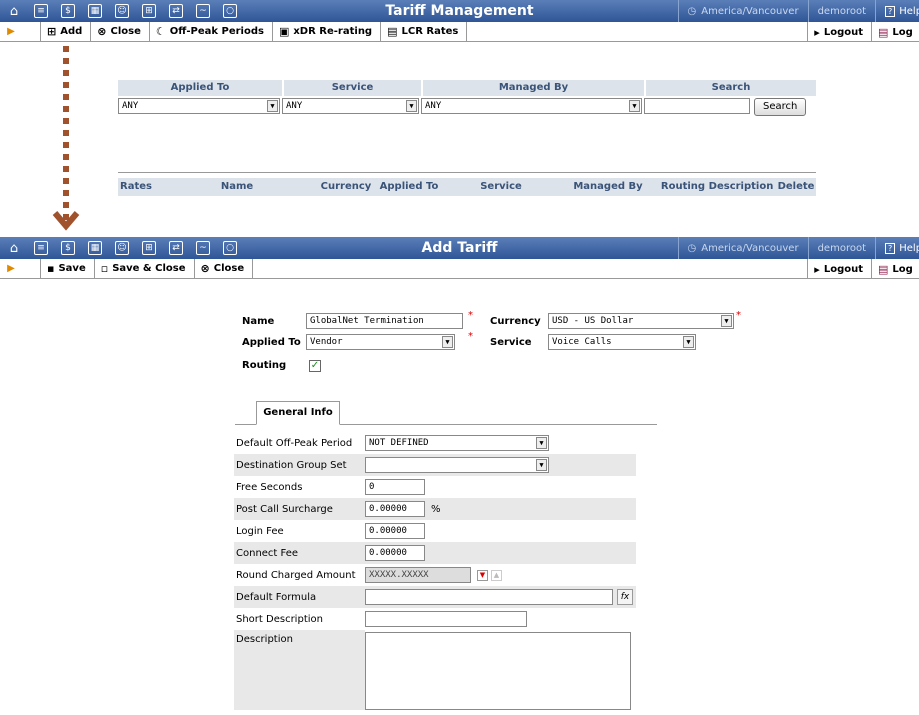  What do you see at coordinates (67, 268) in the screenshot?
I see `save-button: ▪ Save` at bounding box center [67, 268].